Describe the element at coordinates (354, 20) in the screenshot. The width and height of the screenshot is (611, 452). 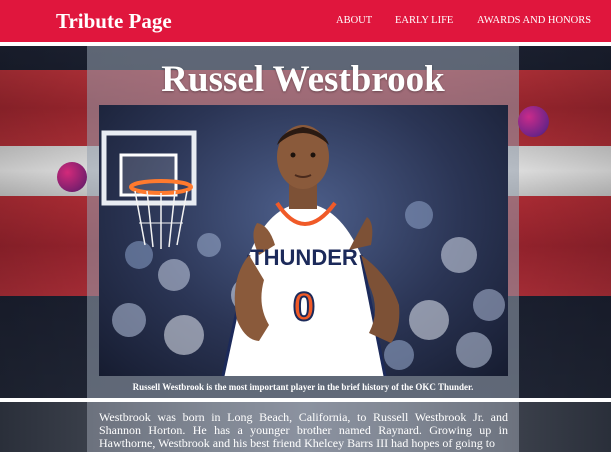
I see `nav-link-about: ABOUT` at that location.